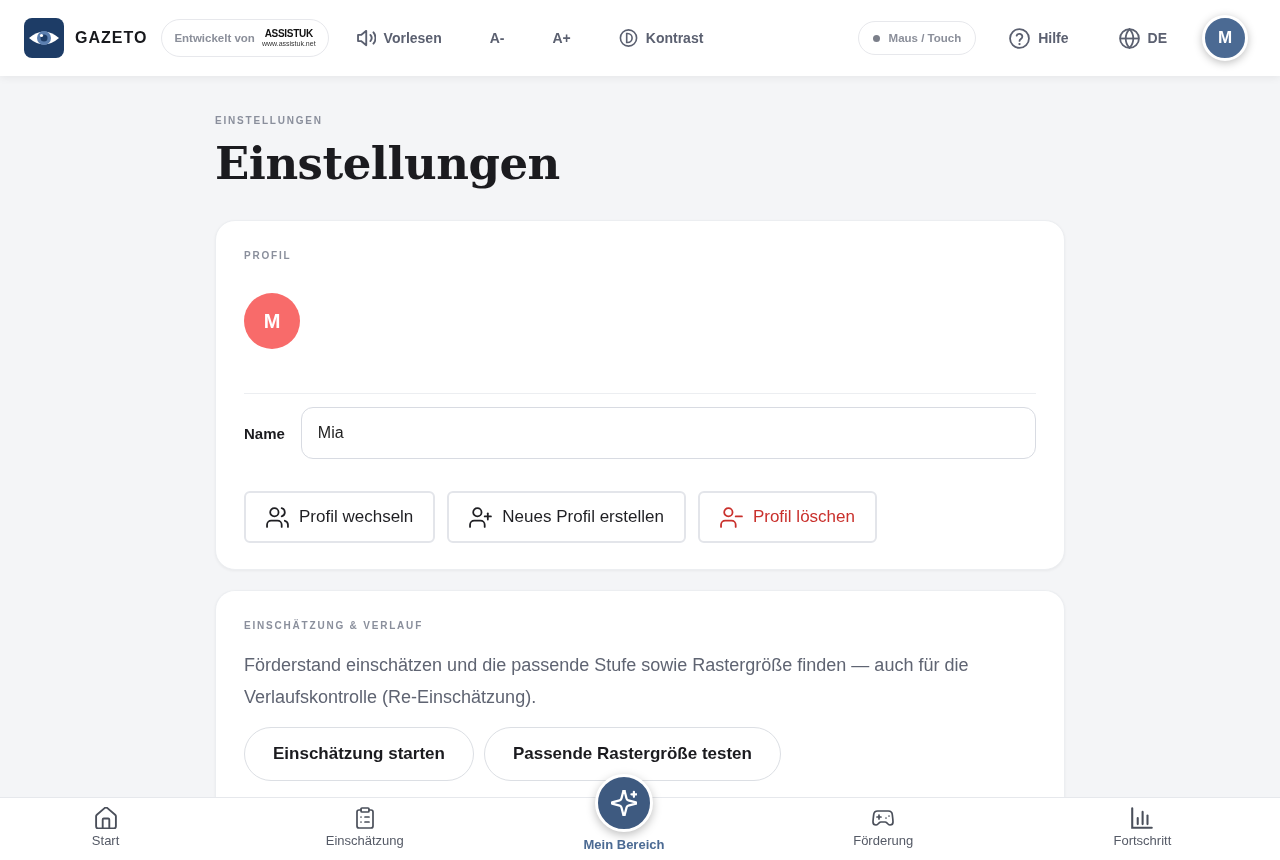 The width and height of the screenshot is (1280, 860). Describe the element at coordinates (787, 517) in the screenshot. I see `delete-profile-button: Profil löschen` at that location.